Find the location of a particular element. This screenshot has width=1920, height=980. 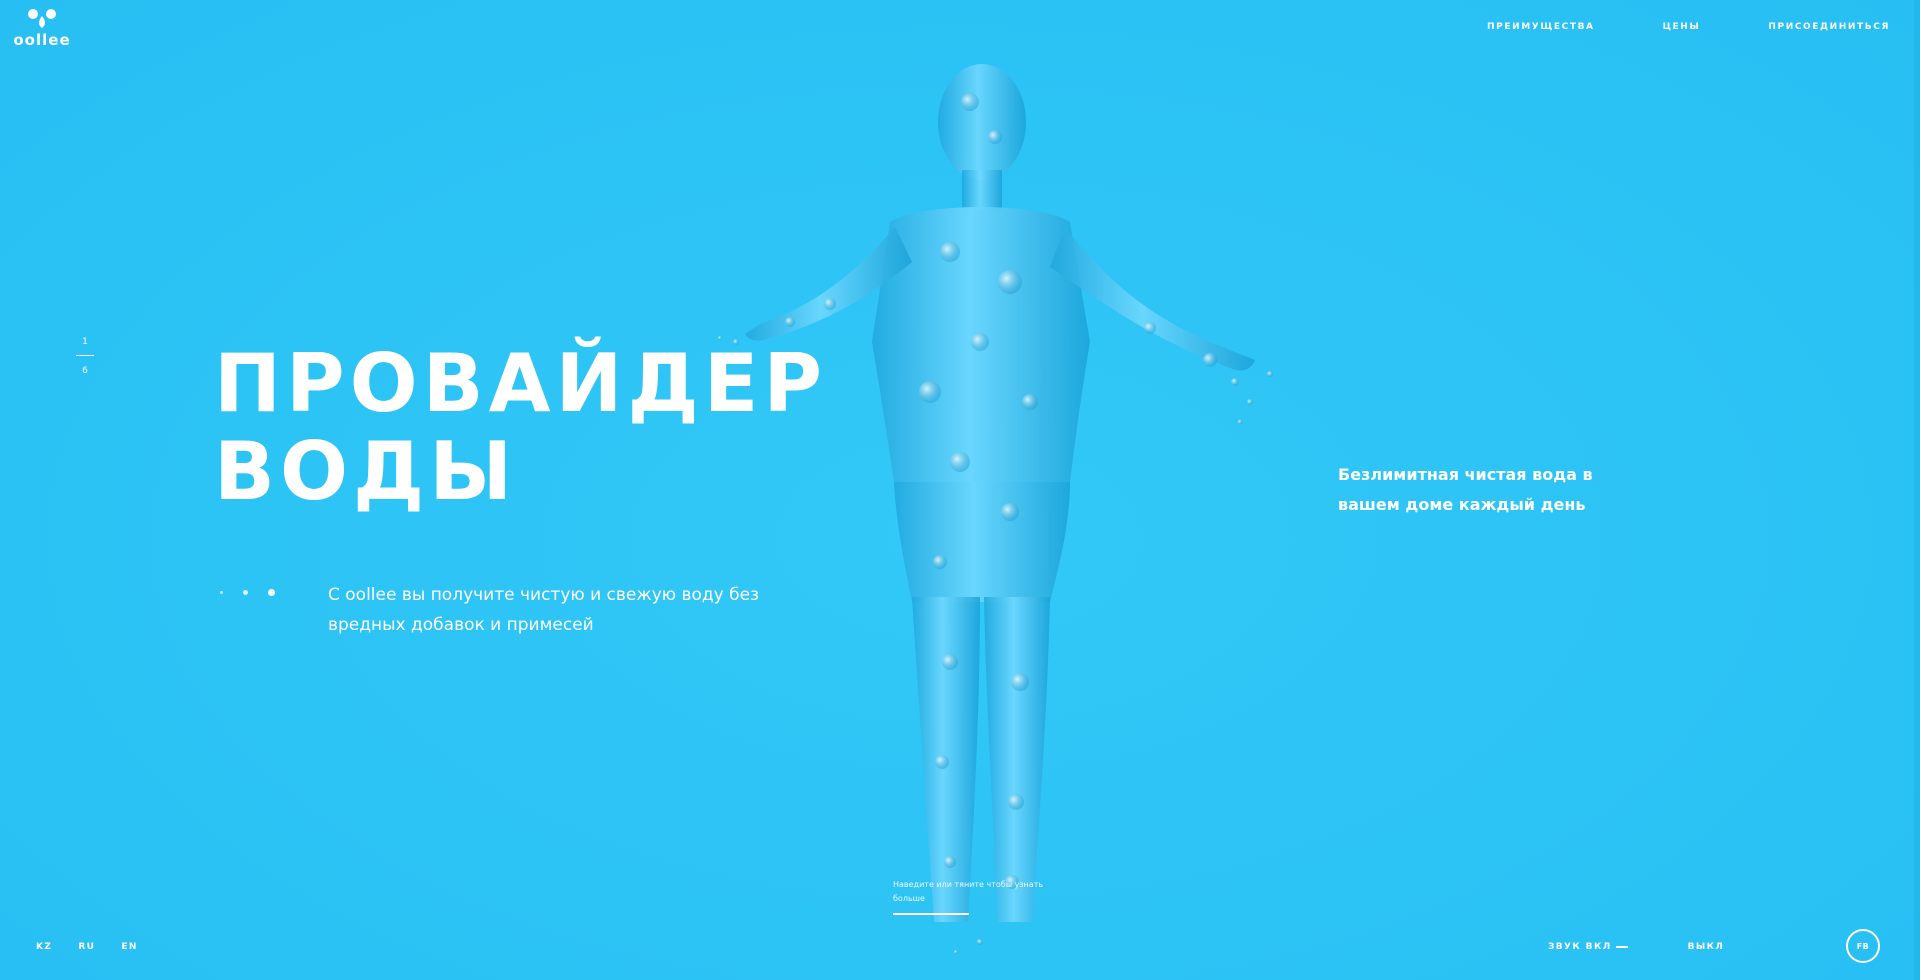

page-title: ПРОВАЙДЕР ВОДЫ is located at coordinates (520, 428).